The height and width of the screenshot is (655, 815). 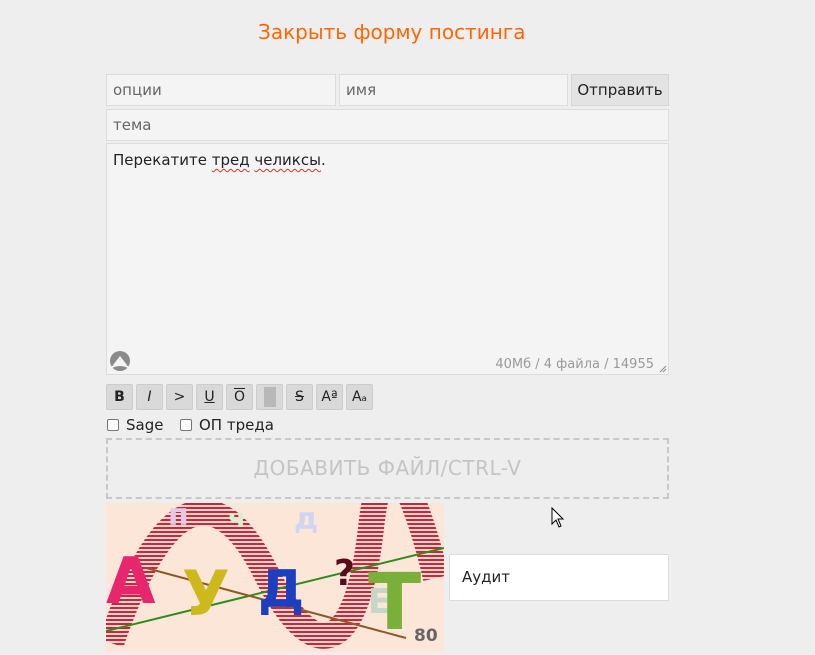 What do you see at coordinates (179, 397) in the screenshot?
I see `quote-button: >` at bounding box center [179, 397].